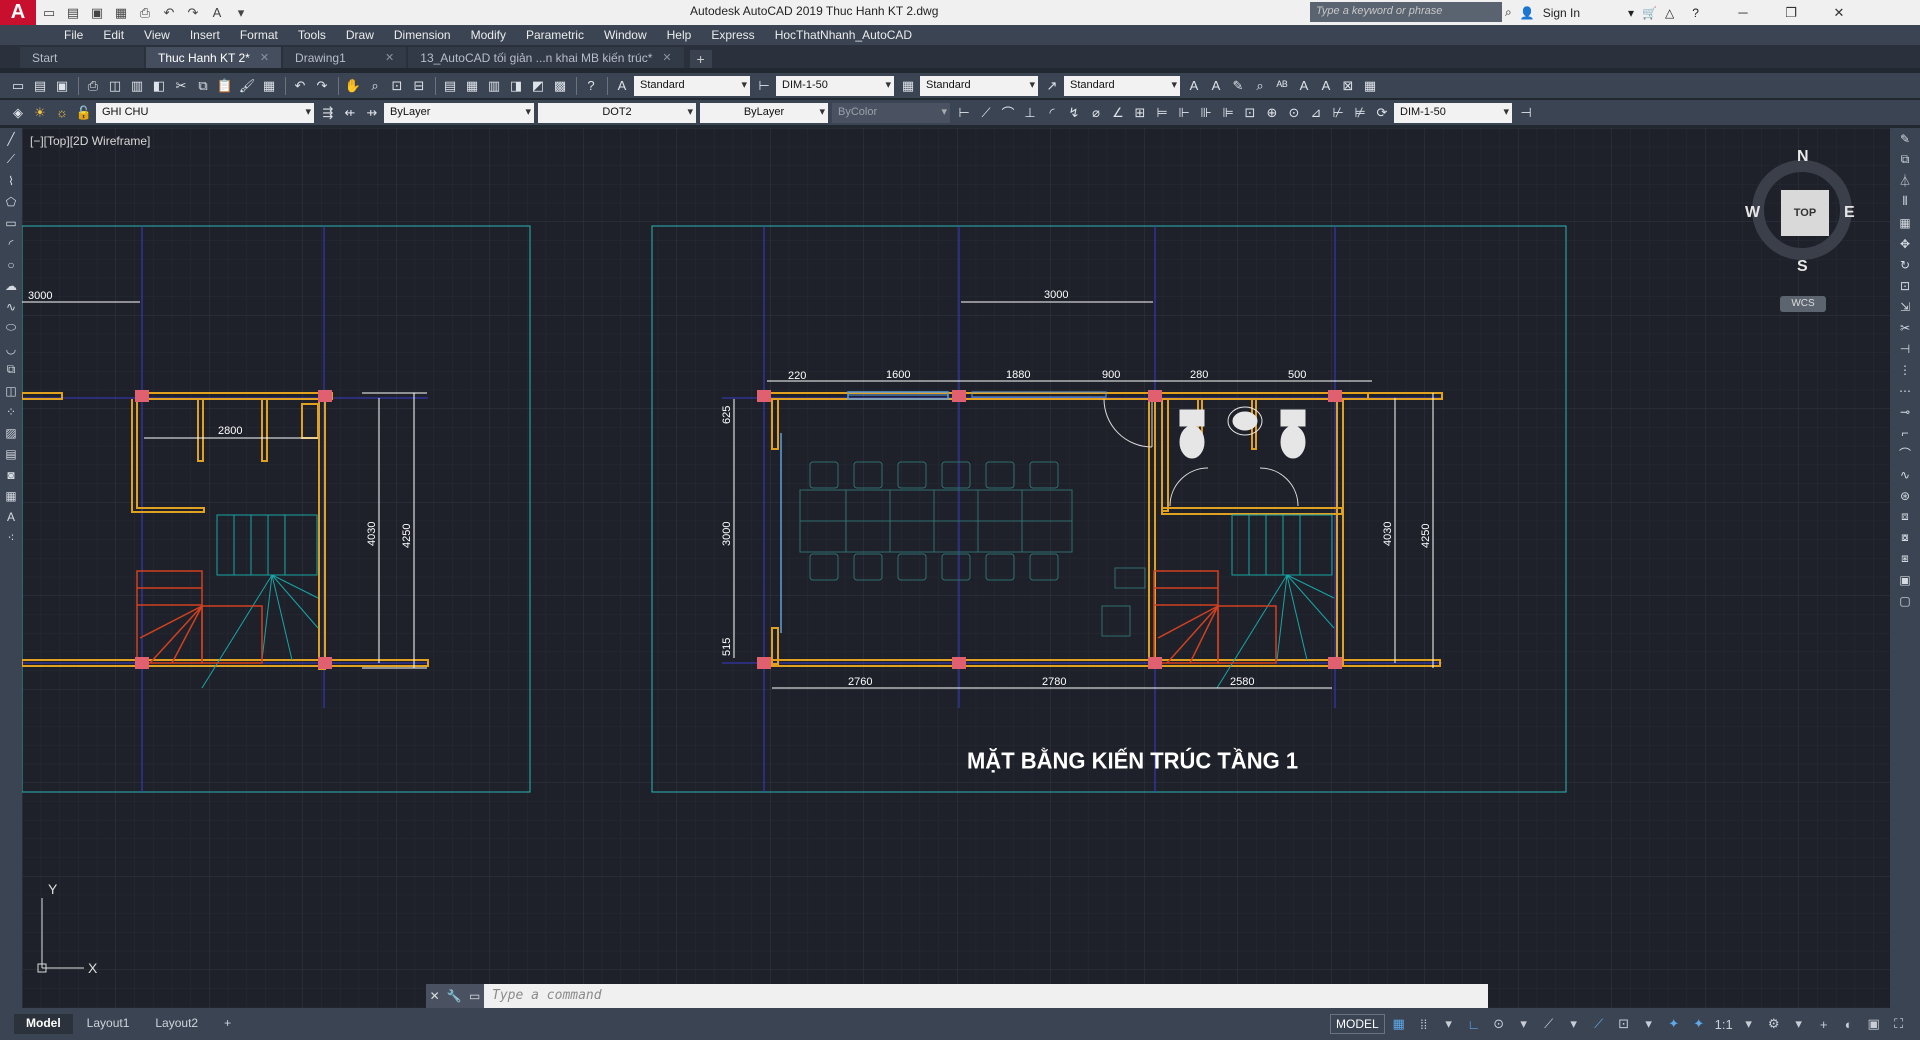 The width and height of the screenshot is (1920, 1040). Describe the element at coordinates (1360, 113) in the screenshot. I see `dim-text-edit-icon: ⊭` at that location.